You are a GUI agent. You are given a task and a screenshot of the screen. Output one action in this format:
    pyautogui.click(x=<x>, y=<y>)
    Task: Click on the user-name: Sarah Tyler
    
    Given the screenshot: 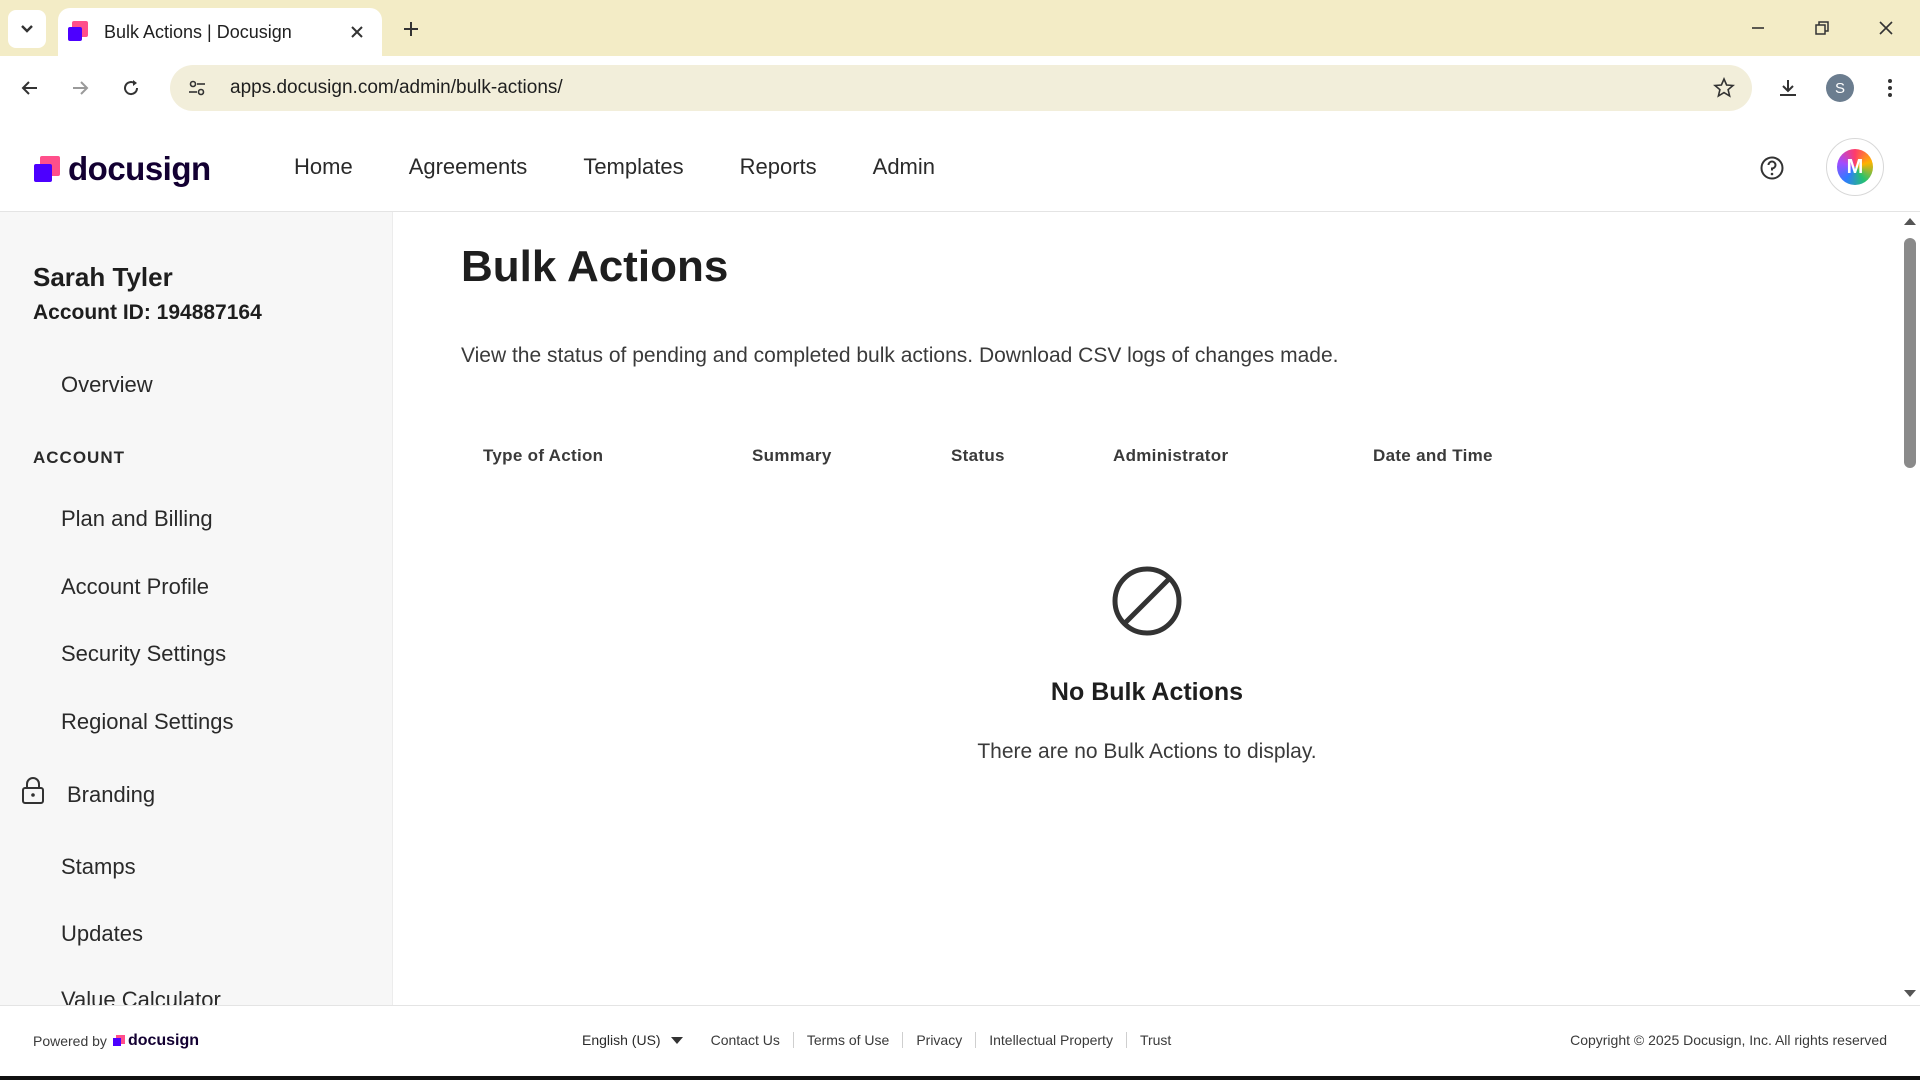 What is the action you would take?
    pyautogui.click(x=103, y=277)
    